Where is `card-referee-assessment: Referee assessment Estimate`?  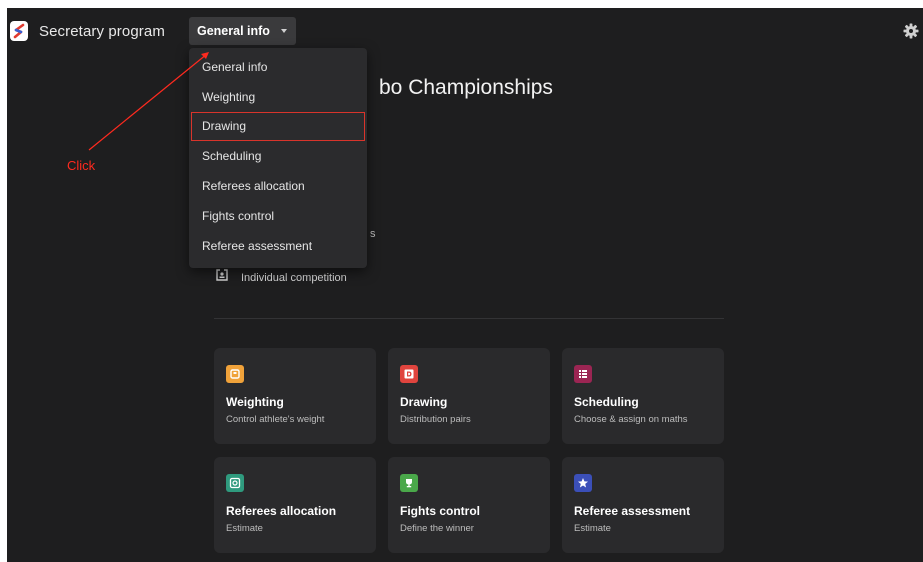
card-referee-assessment: Referee assessment Estimate is located at coordinates (643, 505).